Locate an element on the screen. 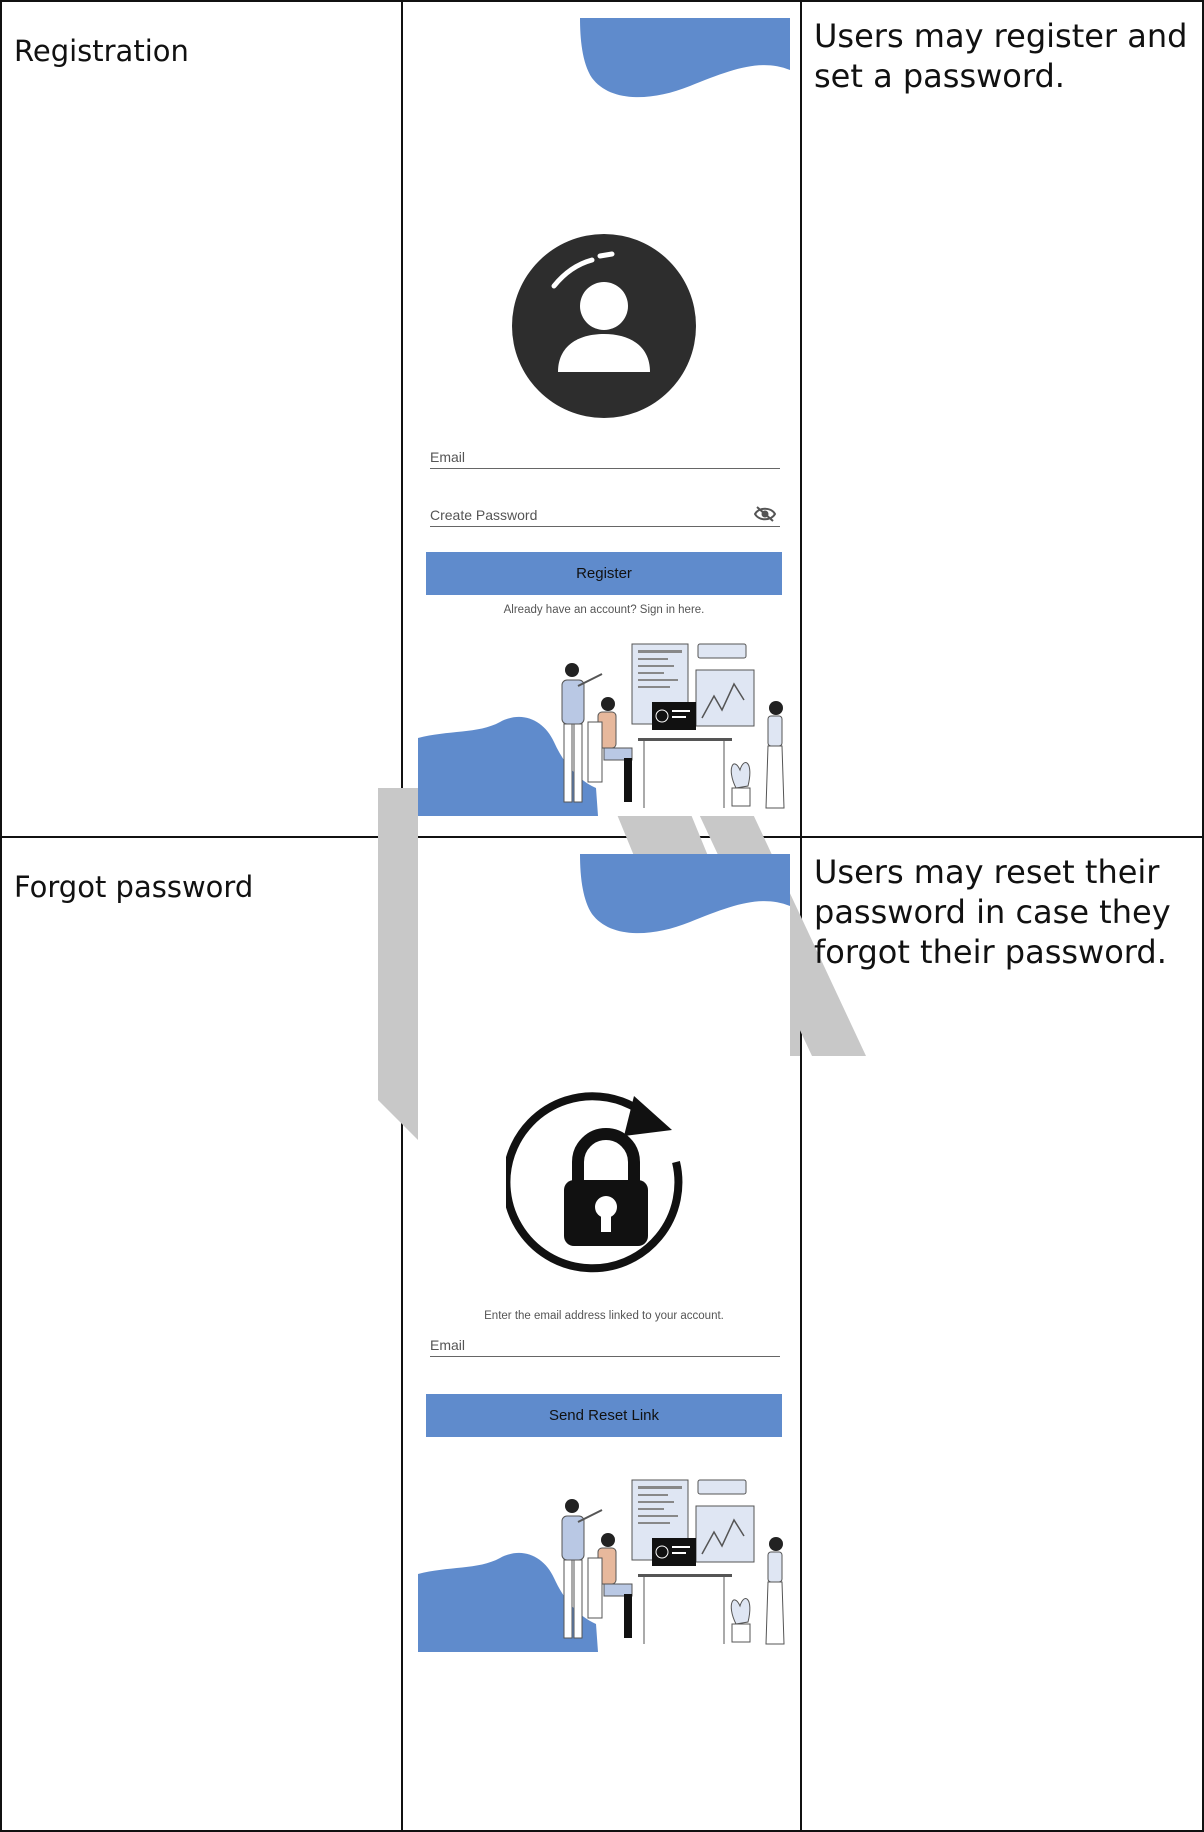 This screenshot has width=1204, height=1832. table-border-top is located at coordinates (602, 1).